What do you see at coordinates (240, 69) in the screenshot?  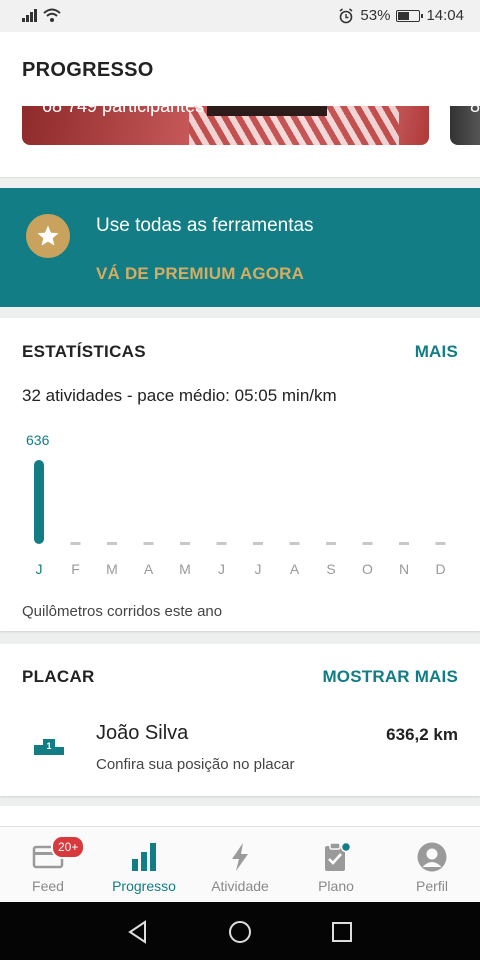 I see `app-header: PROGRESSO` at bounding box center [240, 69].